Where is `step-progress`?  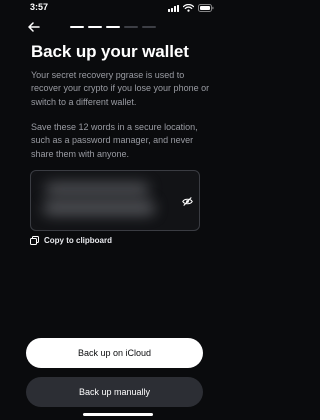
step-progress is located at coordinates (113, 27).